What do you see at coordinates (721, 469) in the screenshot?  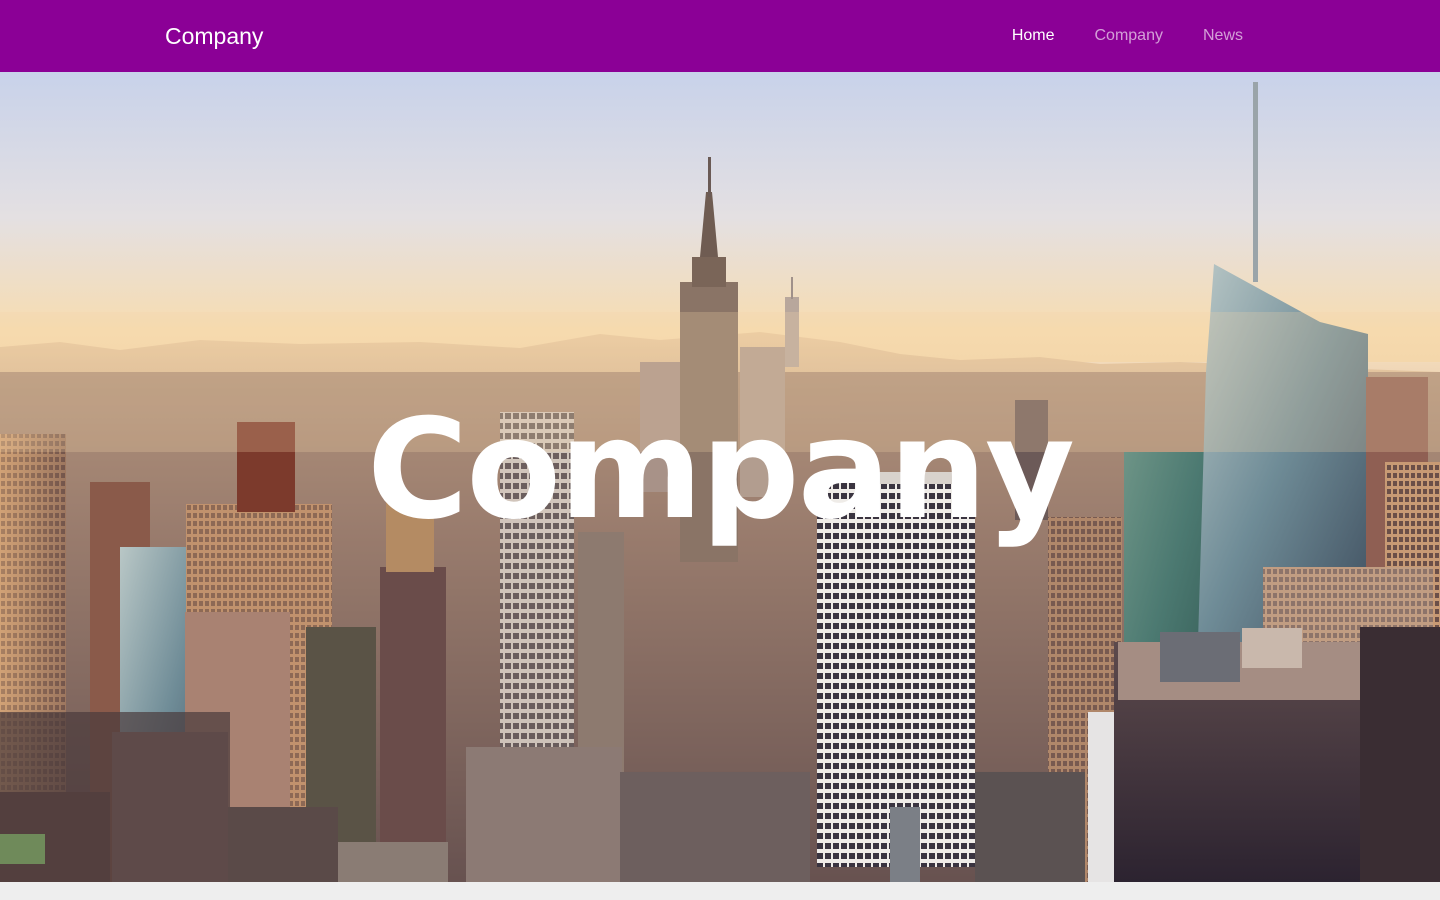 I see `hero-title: Company` at bounding box center [721, 469].